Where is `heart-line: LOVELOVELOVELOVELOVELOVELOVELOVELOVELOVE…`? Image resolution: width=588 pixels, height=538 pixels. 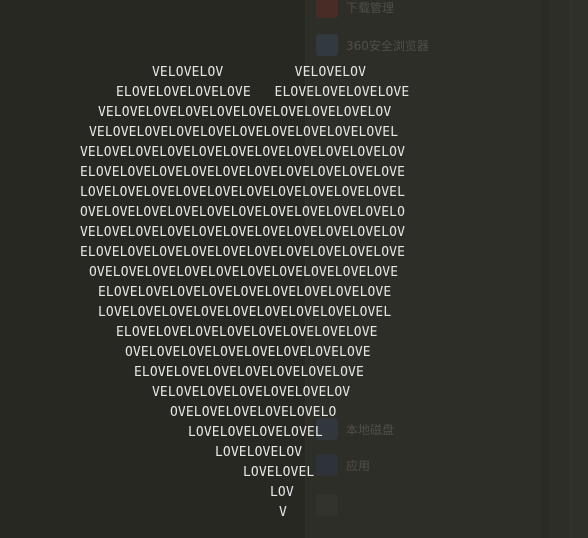 heart-line: LOVELOVELOVELOVELOVELOVELOVELOVELOVELOVE… is located at coordinates (242, 192).